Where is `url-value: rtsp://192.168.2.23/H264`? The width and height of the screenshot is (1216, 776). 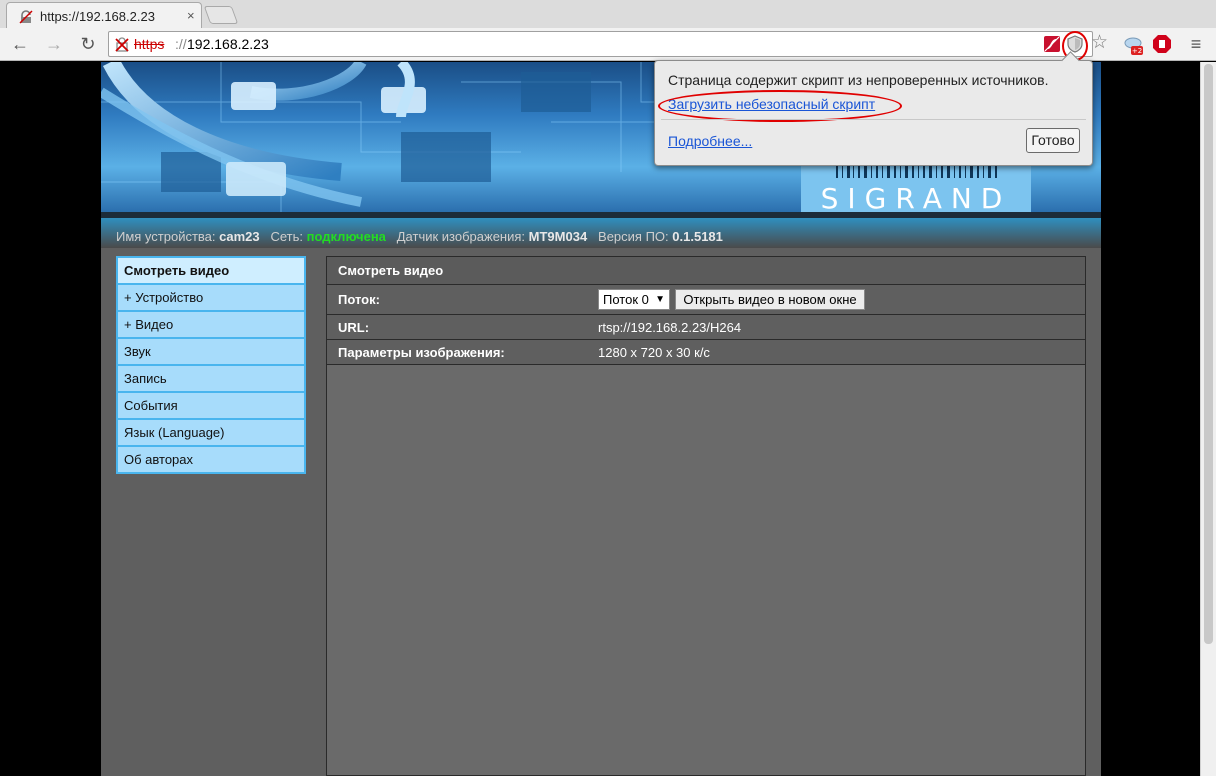 url-value: rtsp://192.168.2.23/H264 is located at coordinates (670, 327).